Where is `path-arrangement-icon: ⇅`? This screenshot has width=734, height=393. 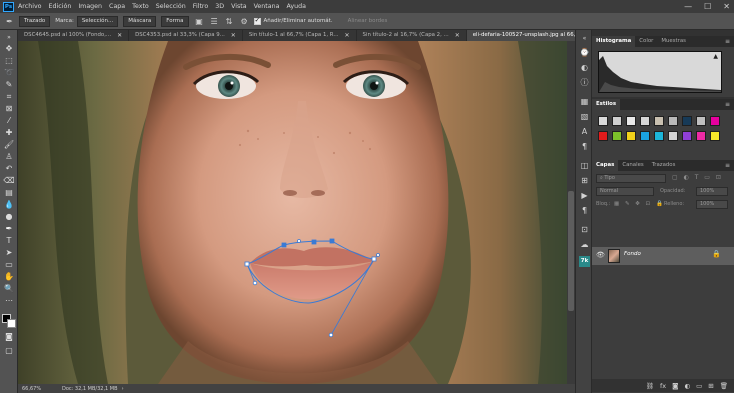
path-arrangement-icon: ⇅ is located at coordinates (229, 21).